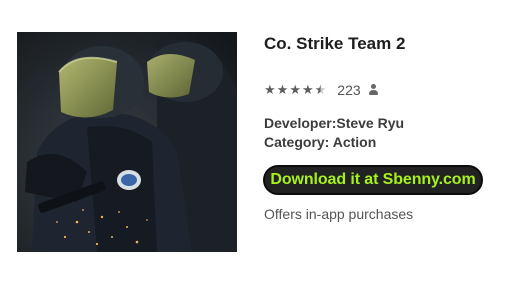 The height and width of the screenshot is (286, 514). Describe the element at coordinates (335, 43) in the screenshot. I see `app-title: Co. Strike Team 2` at that location.